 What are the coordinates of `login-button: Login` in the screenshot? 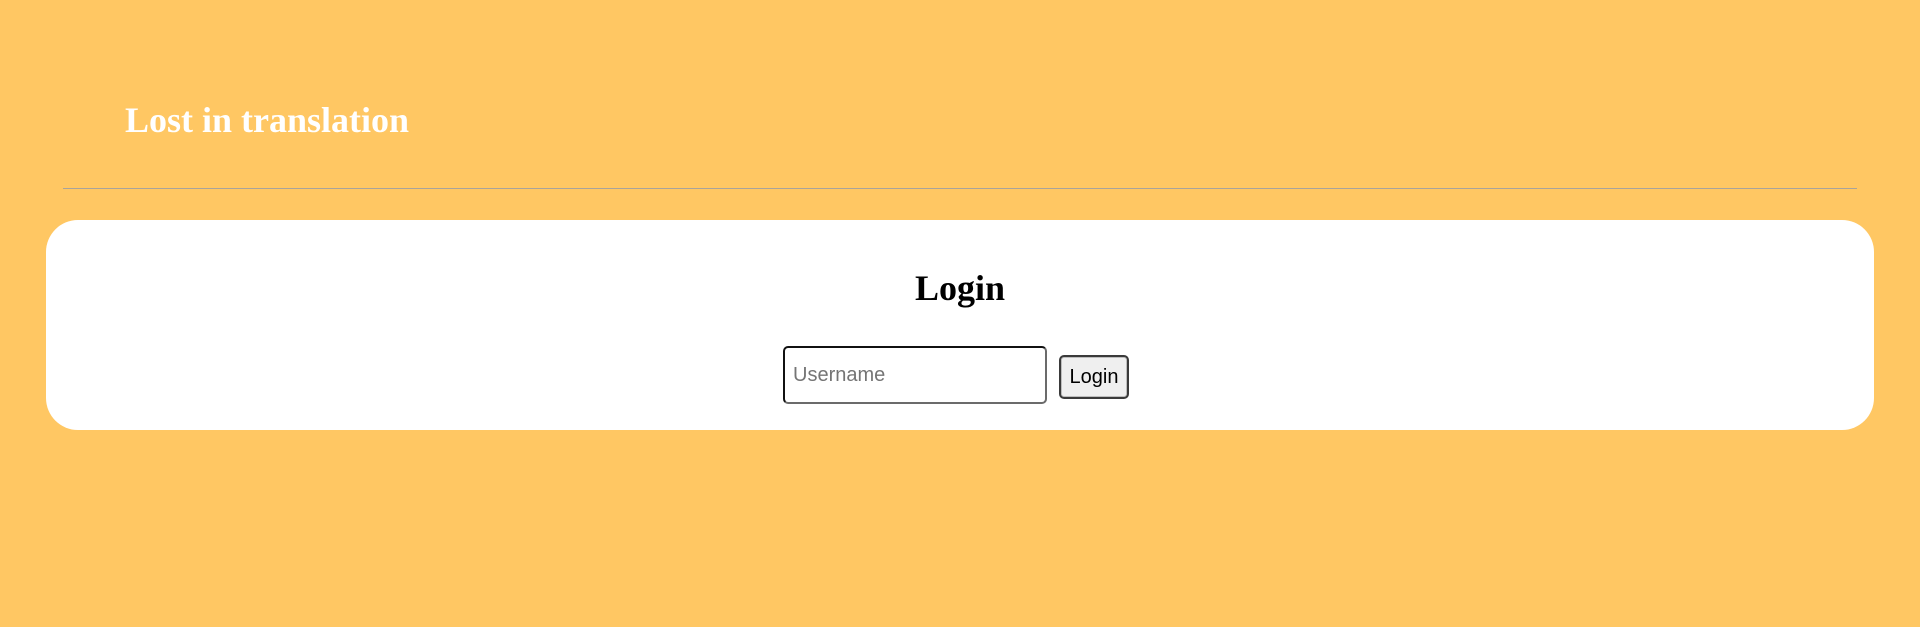 It's located at (1094, 377).